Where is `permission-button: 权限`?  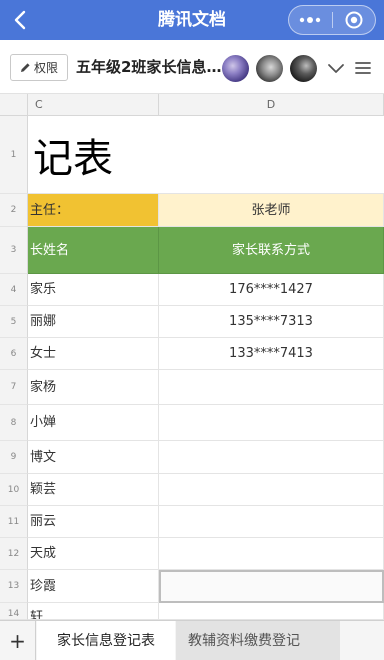
permission-button: 权限 is located at coordinates (39, 67).